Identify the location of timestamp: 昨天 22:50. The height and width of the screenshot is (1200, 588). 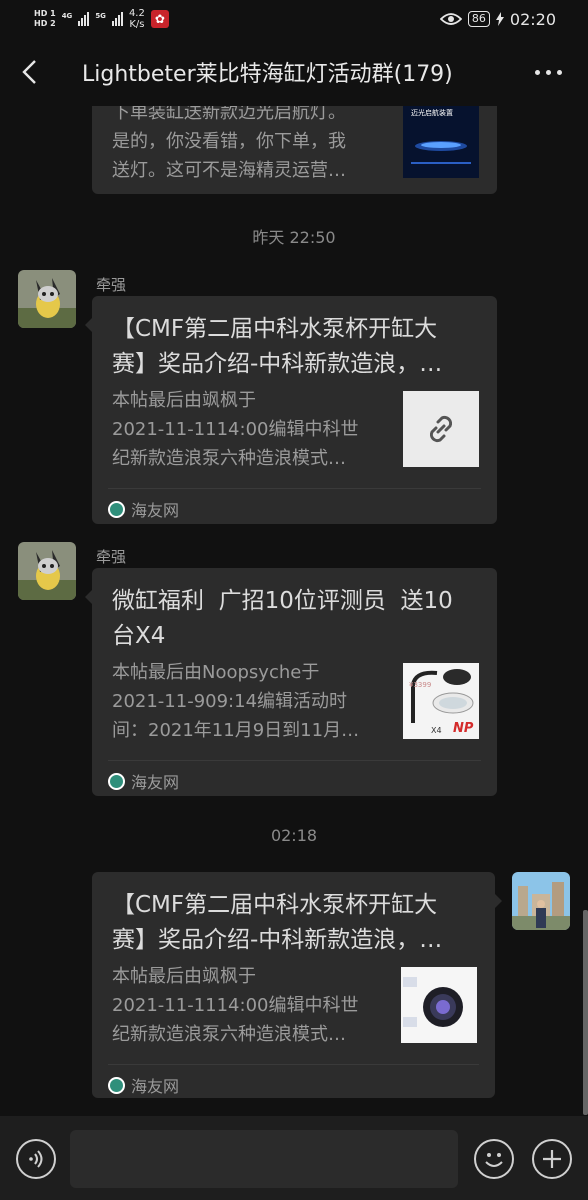
(294, 237).